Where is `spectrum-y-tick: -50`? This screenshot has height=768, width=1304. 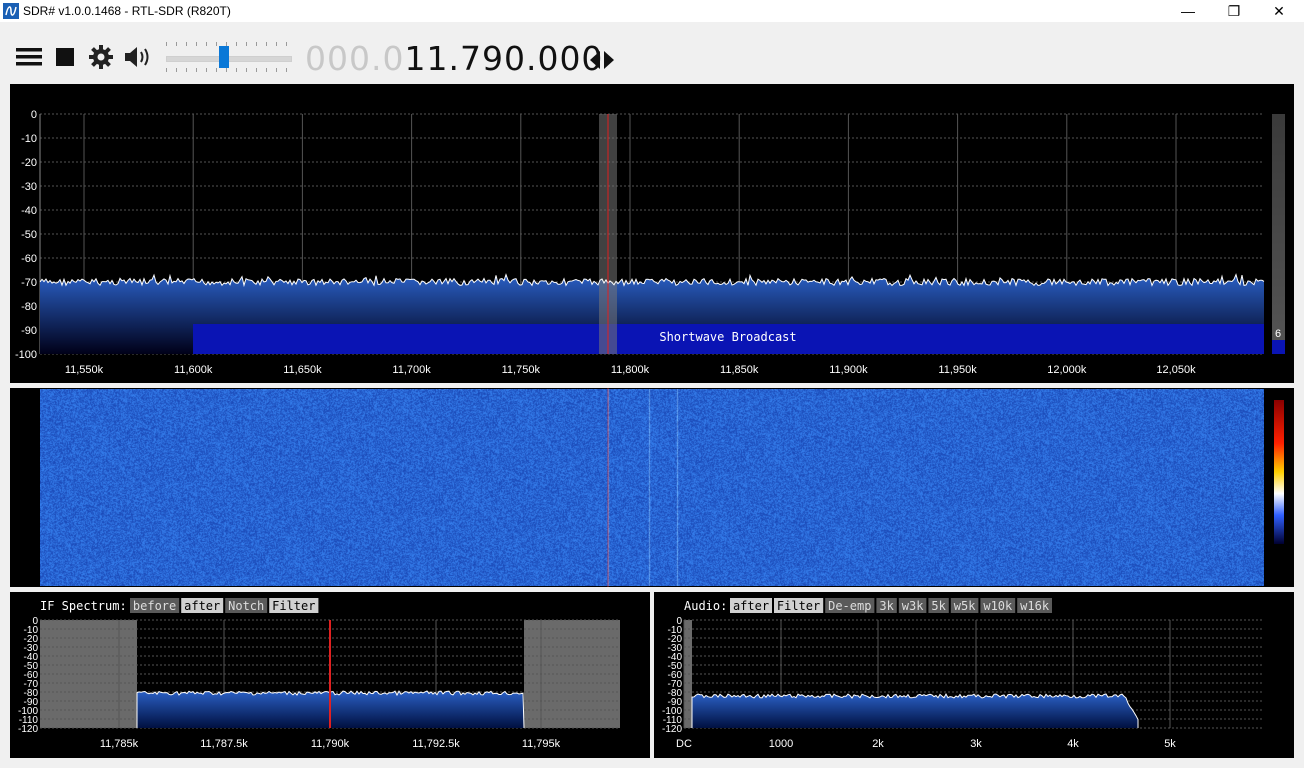 spectrum-y-tick: -50 is located at coordinates (29, 235).